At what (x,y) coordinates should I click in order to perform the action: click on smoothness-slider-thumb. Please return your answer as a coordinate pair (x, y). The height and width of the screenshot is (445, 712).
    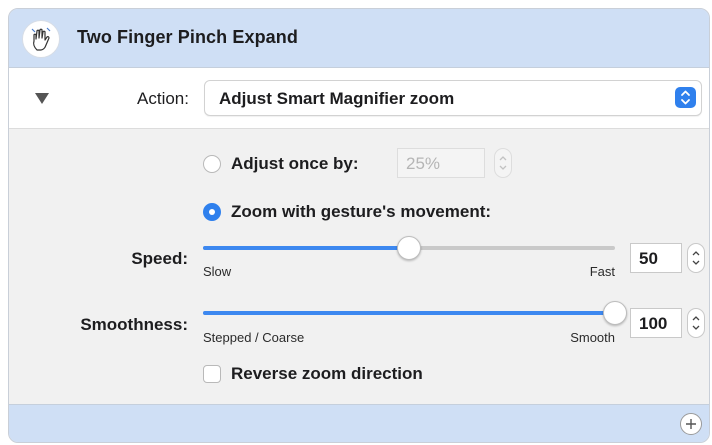
    Looking at the image, I should click on (615, 313).